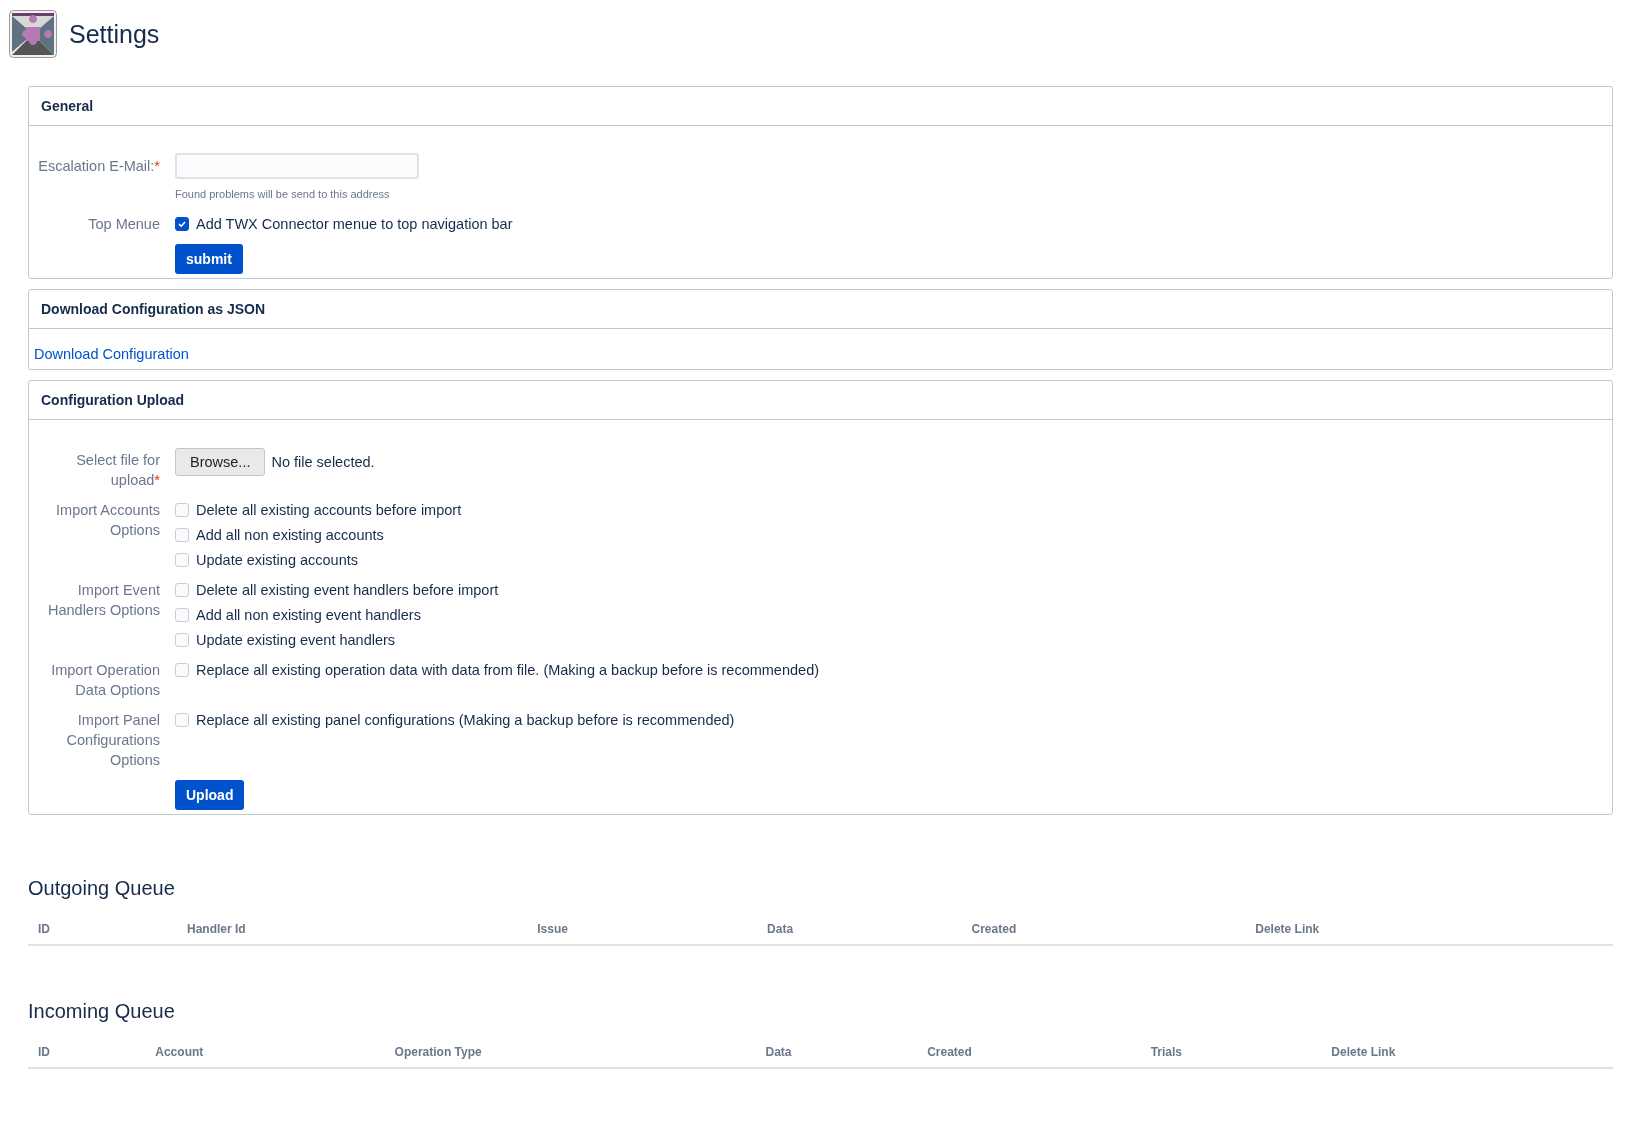 The height and width of the screenshot is (1144, 1630). What do you see at coordinates (1166, 1052) in the screenshot?
I see `column-header: Trials` at bounding box center [1166, 1052].